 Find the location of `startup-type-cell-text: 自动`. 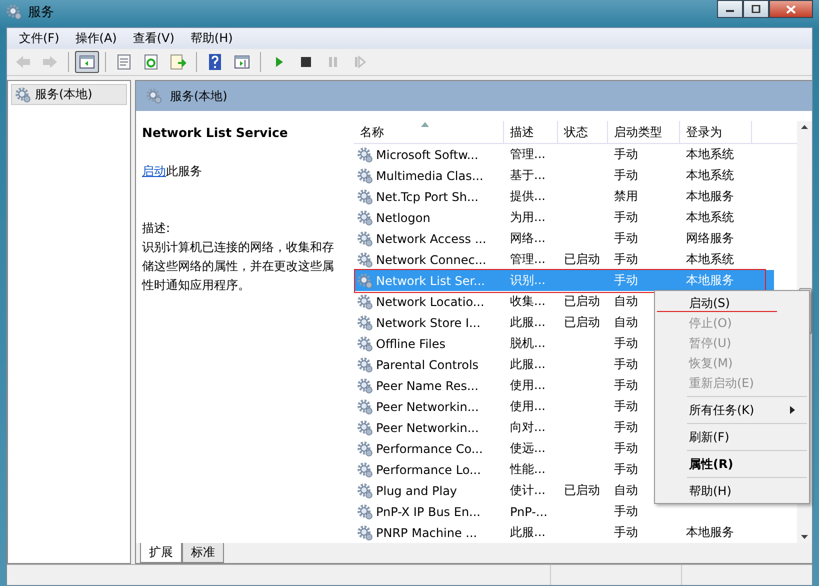

startup-type-cell-text: 自动 is located at coordinates (626, 490).